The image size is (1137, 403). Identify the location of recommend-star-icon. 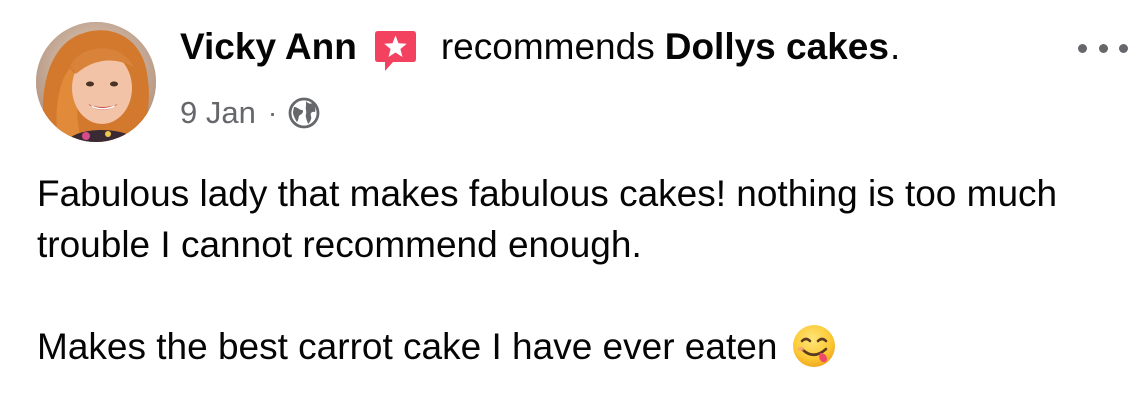
(394, 50).